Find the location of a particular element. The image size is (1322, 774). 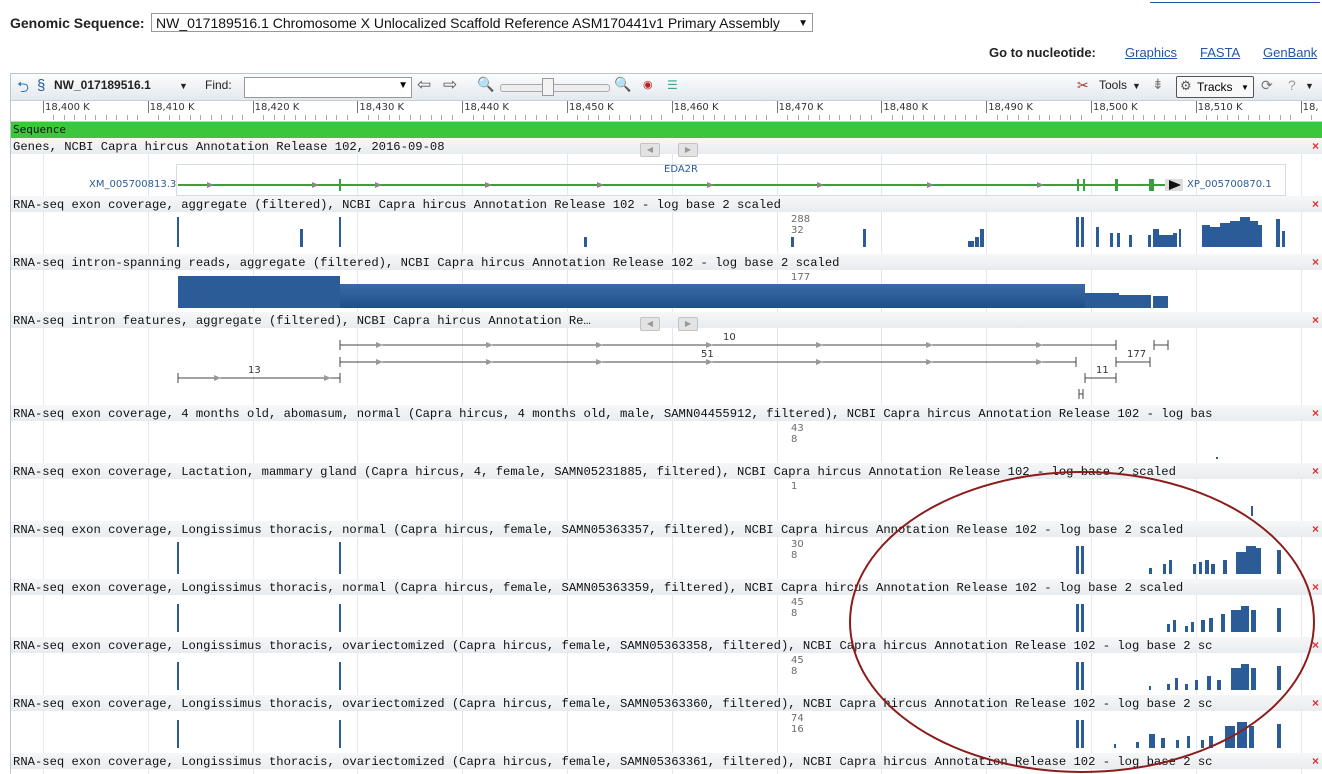

link-genbank: GenBank is located at coordinates (1290, 52).